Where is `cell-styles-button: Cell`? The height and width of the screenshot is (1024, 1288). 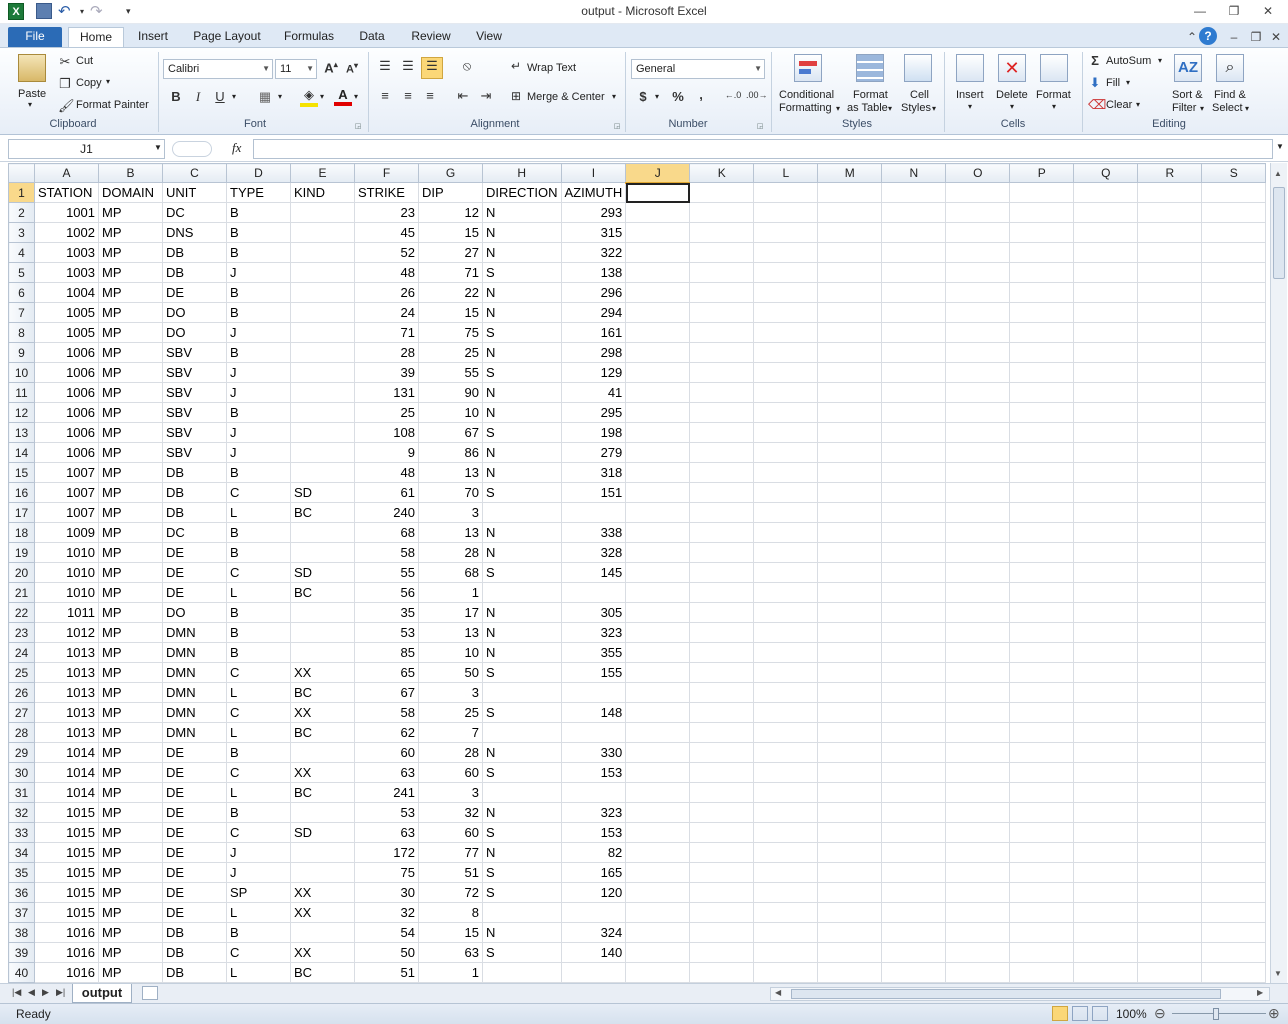 cell-styles-button: Cell is located at coordinates (919, 95).